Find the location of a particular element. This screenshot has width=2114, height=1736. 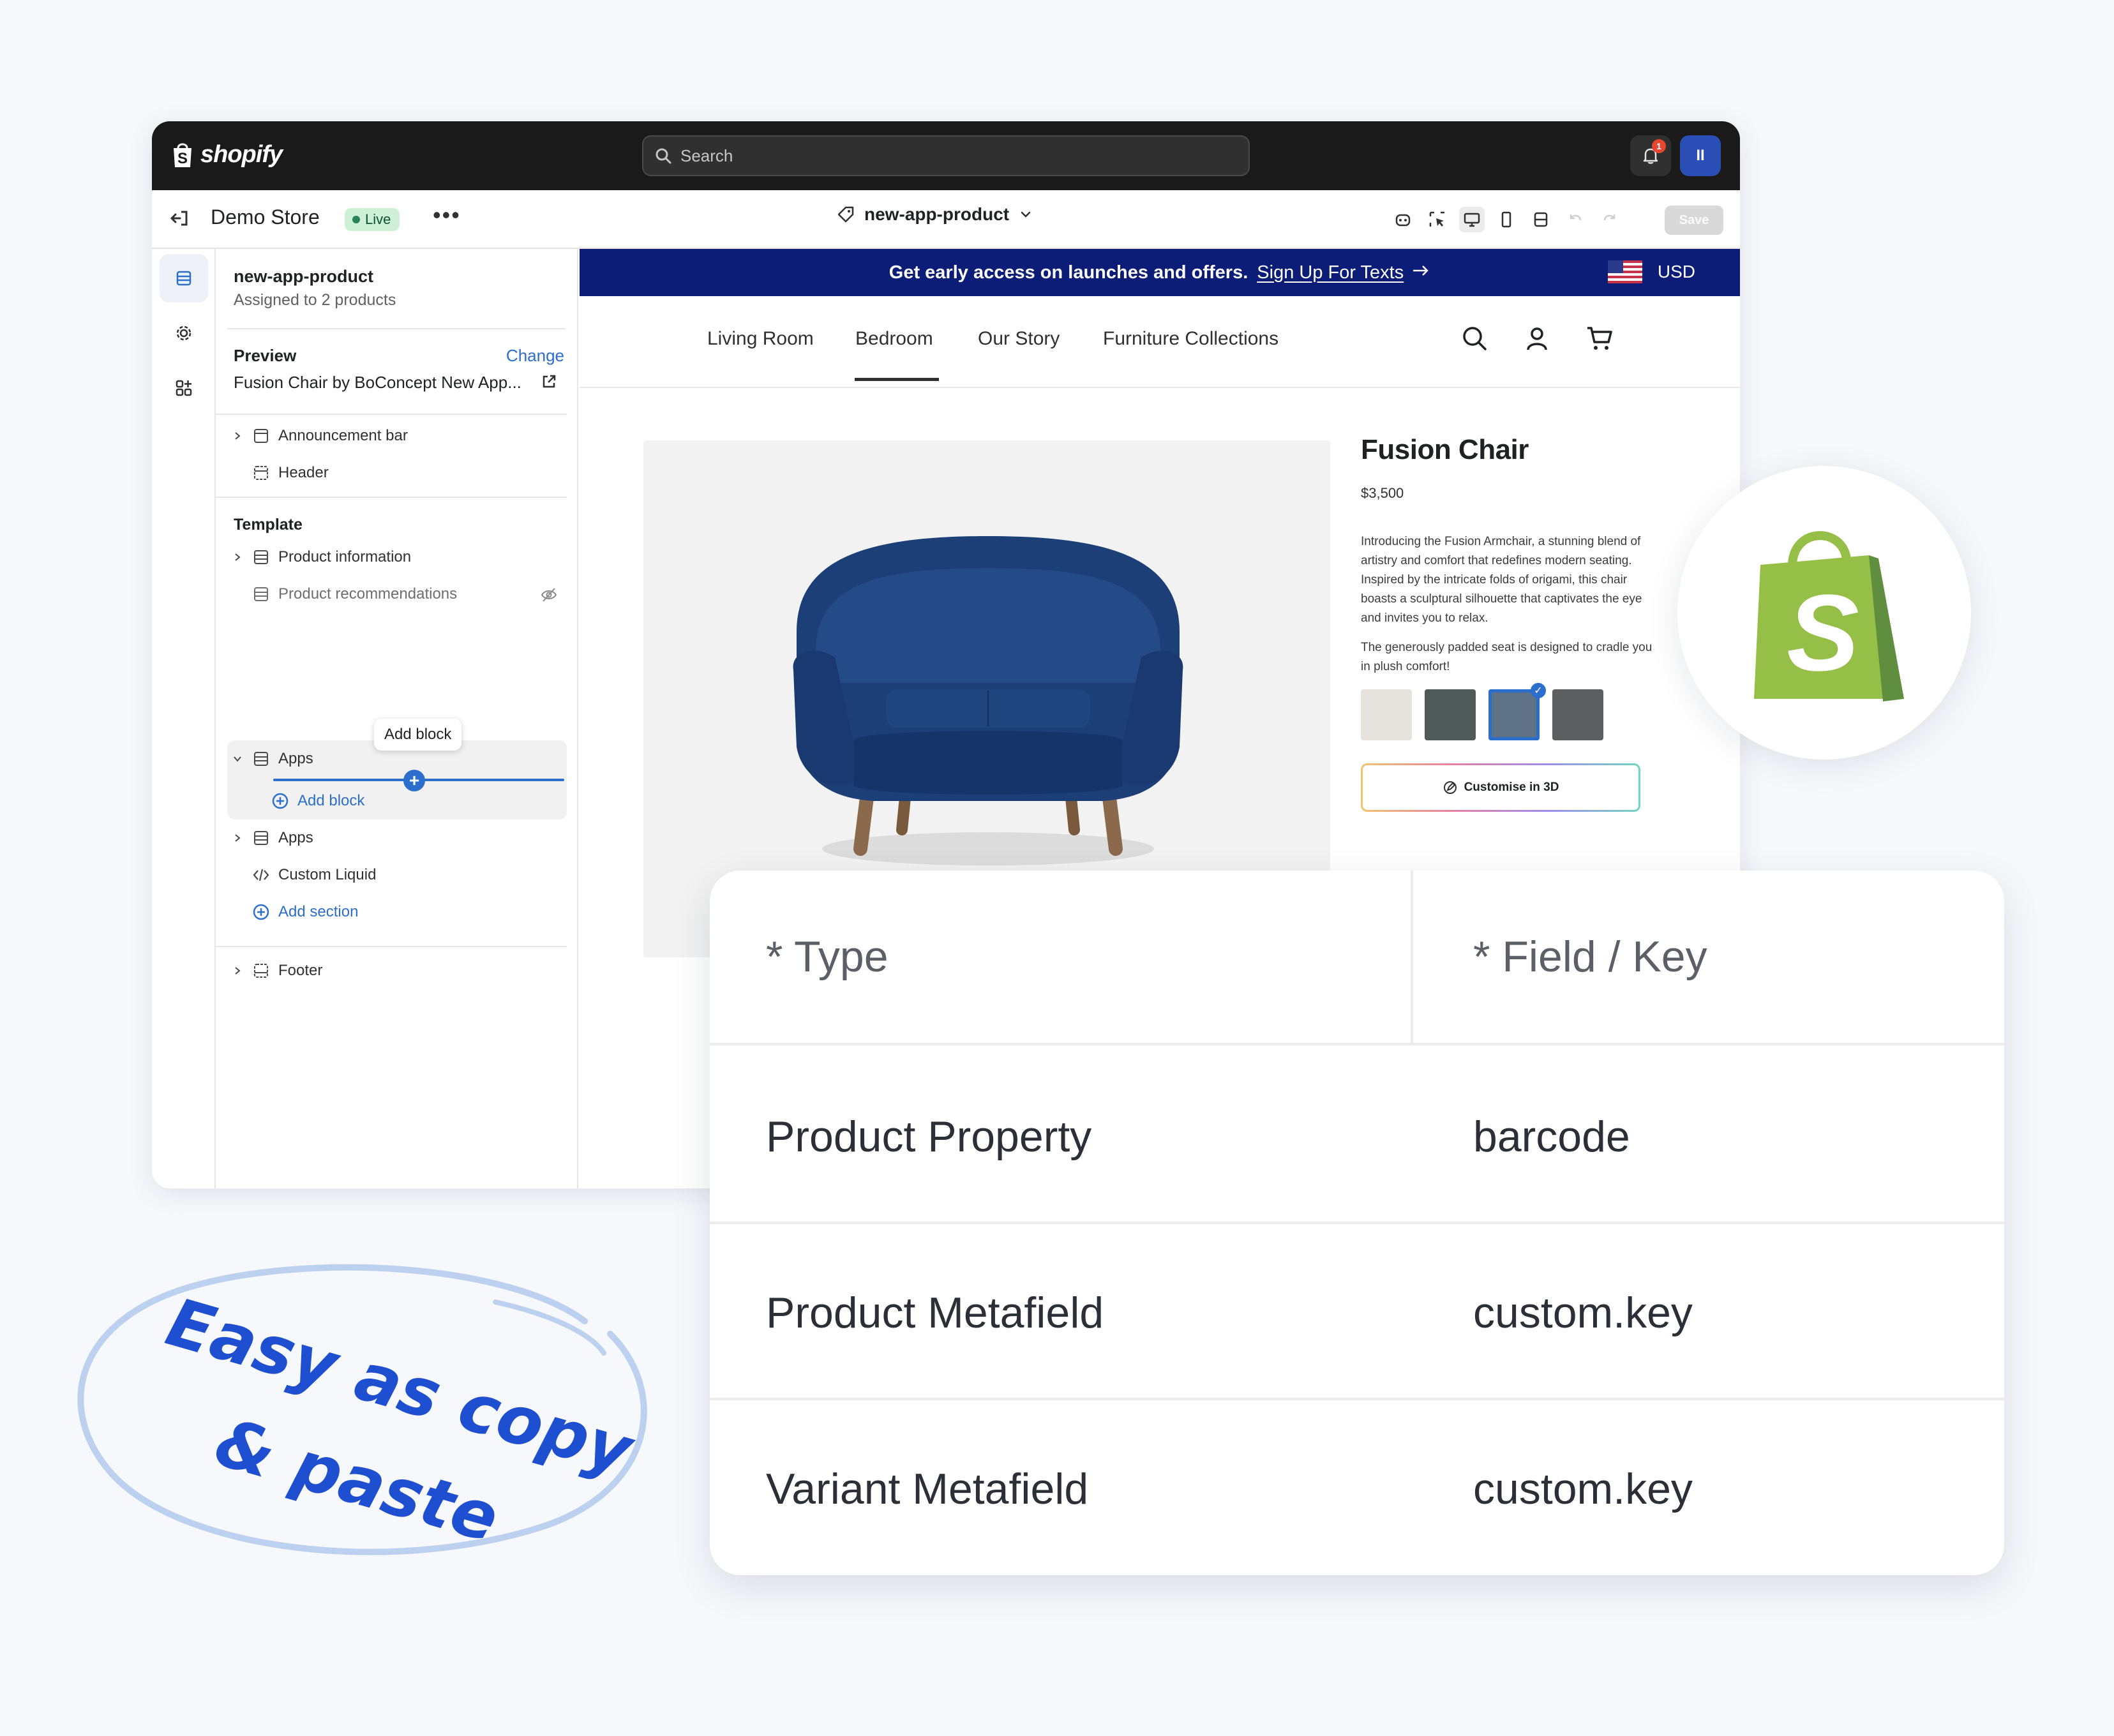

open-external-button is located at coordinates (549, 383).